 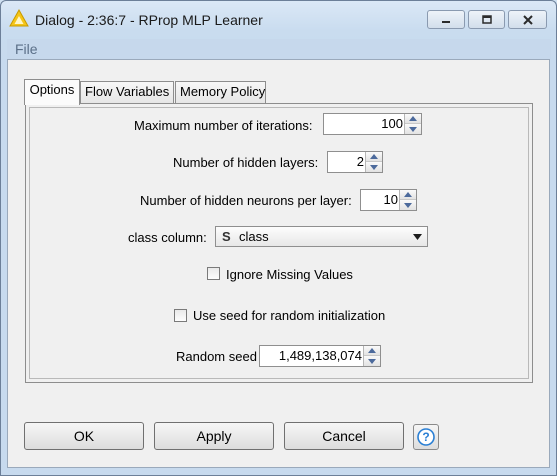 What do you see at coordinates (360, 161) in the screenshot?
I see `hidden-layers-value: 2` at bounding box center [360, 161].